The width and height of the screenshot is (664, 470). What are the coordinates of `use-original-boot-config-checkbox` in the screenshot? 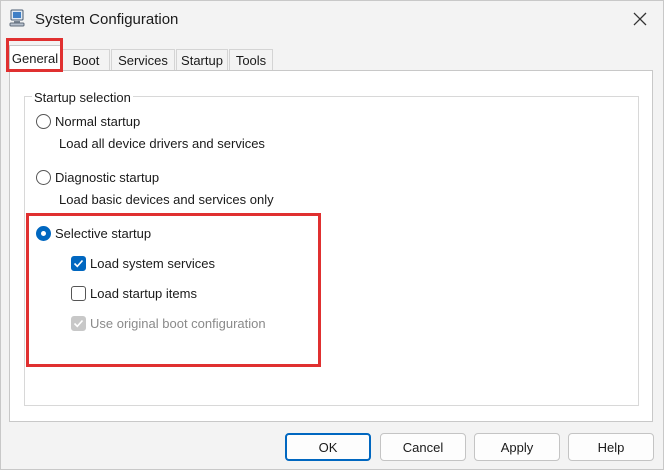 It's located at (78, 323).